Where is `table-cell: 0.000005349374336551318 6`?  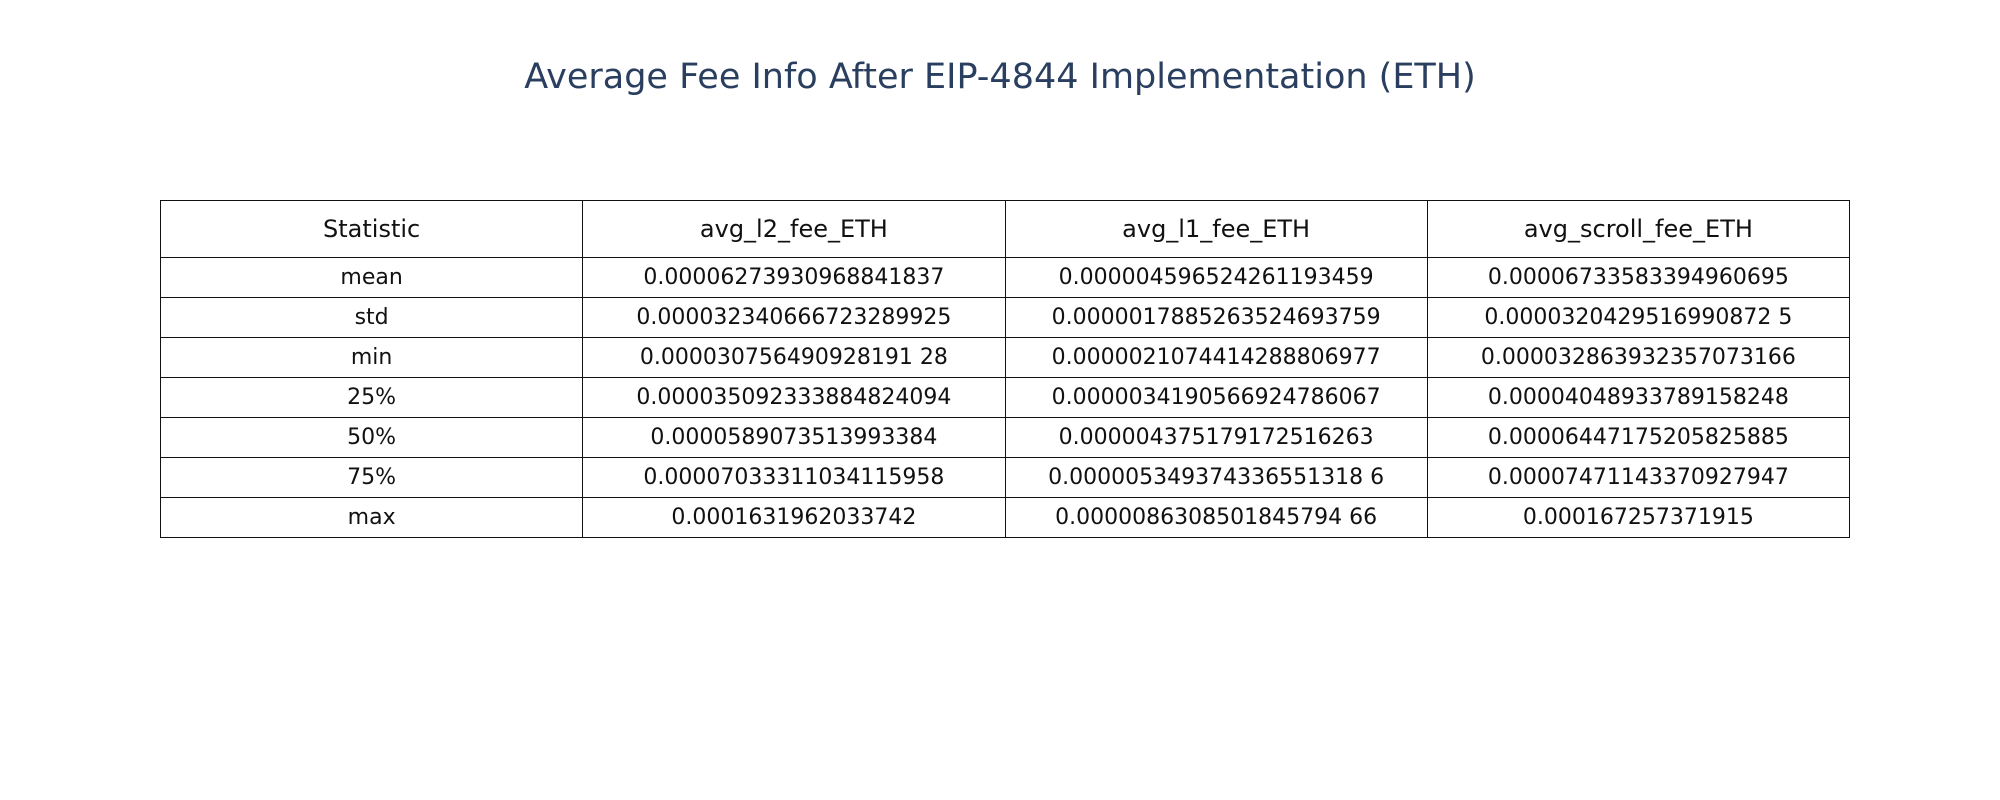 table-cell: 0.000005349374336551318 6 is located at coordinates (1216, 477).